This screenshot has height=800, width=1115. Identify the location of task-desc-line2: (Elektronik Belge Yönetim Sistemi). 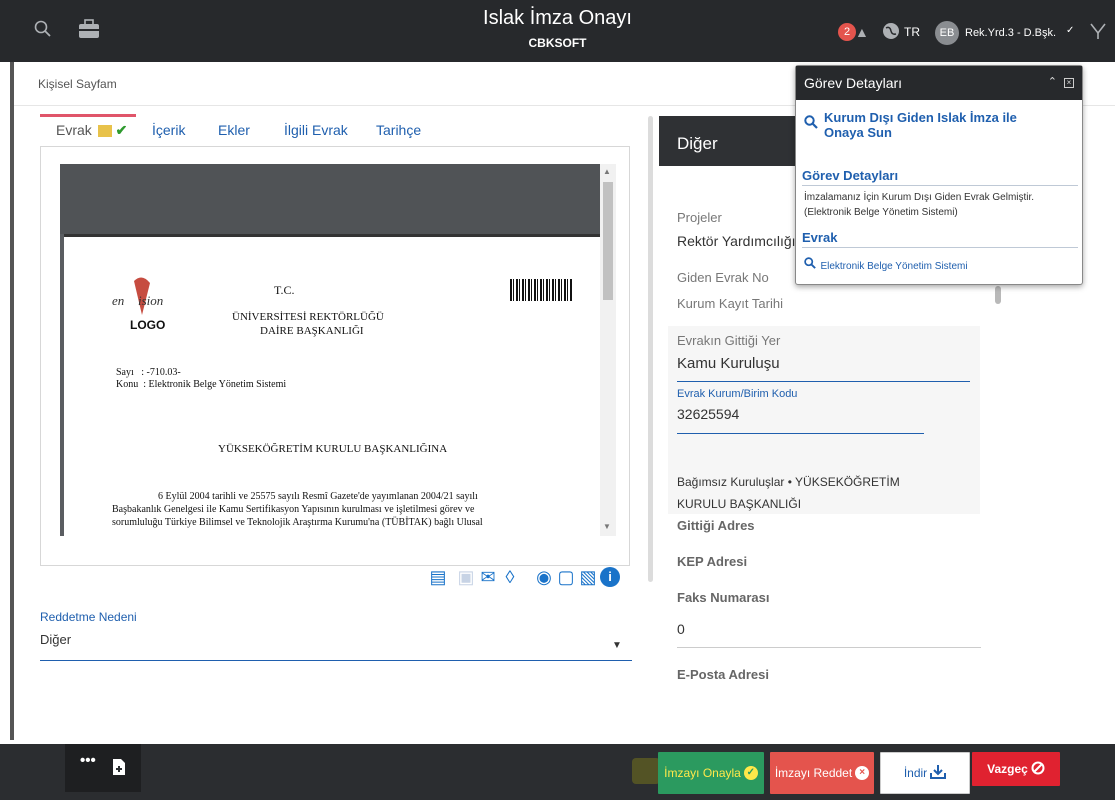
(881, 212).